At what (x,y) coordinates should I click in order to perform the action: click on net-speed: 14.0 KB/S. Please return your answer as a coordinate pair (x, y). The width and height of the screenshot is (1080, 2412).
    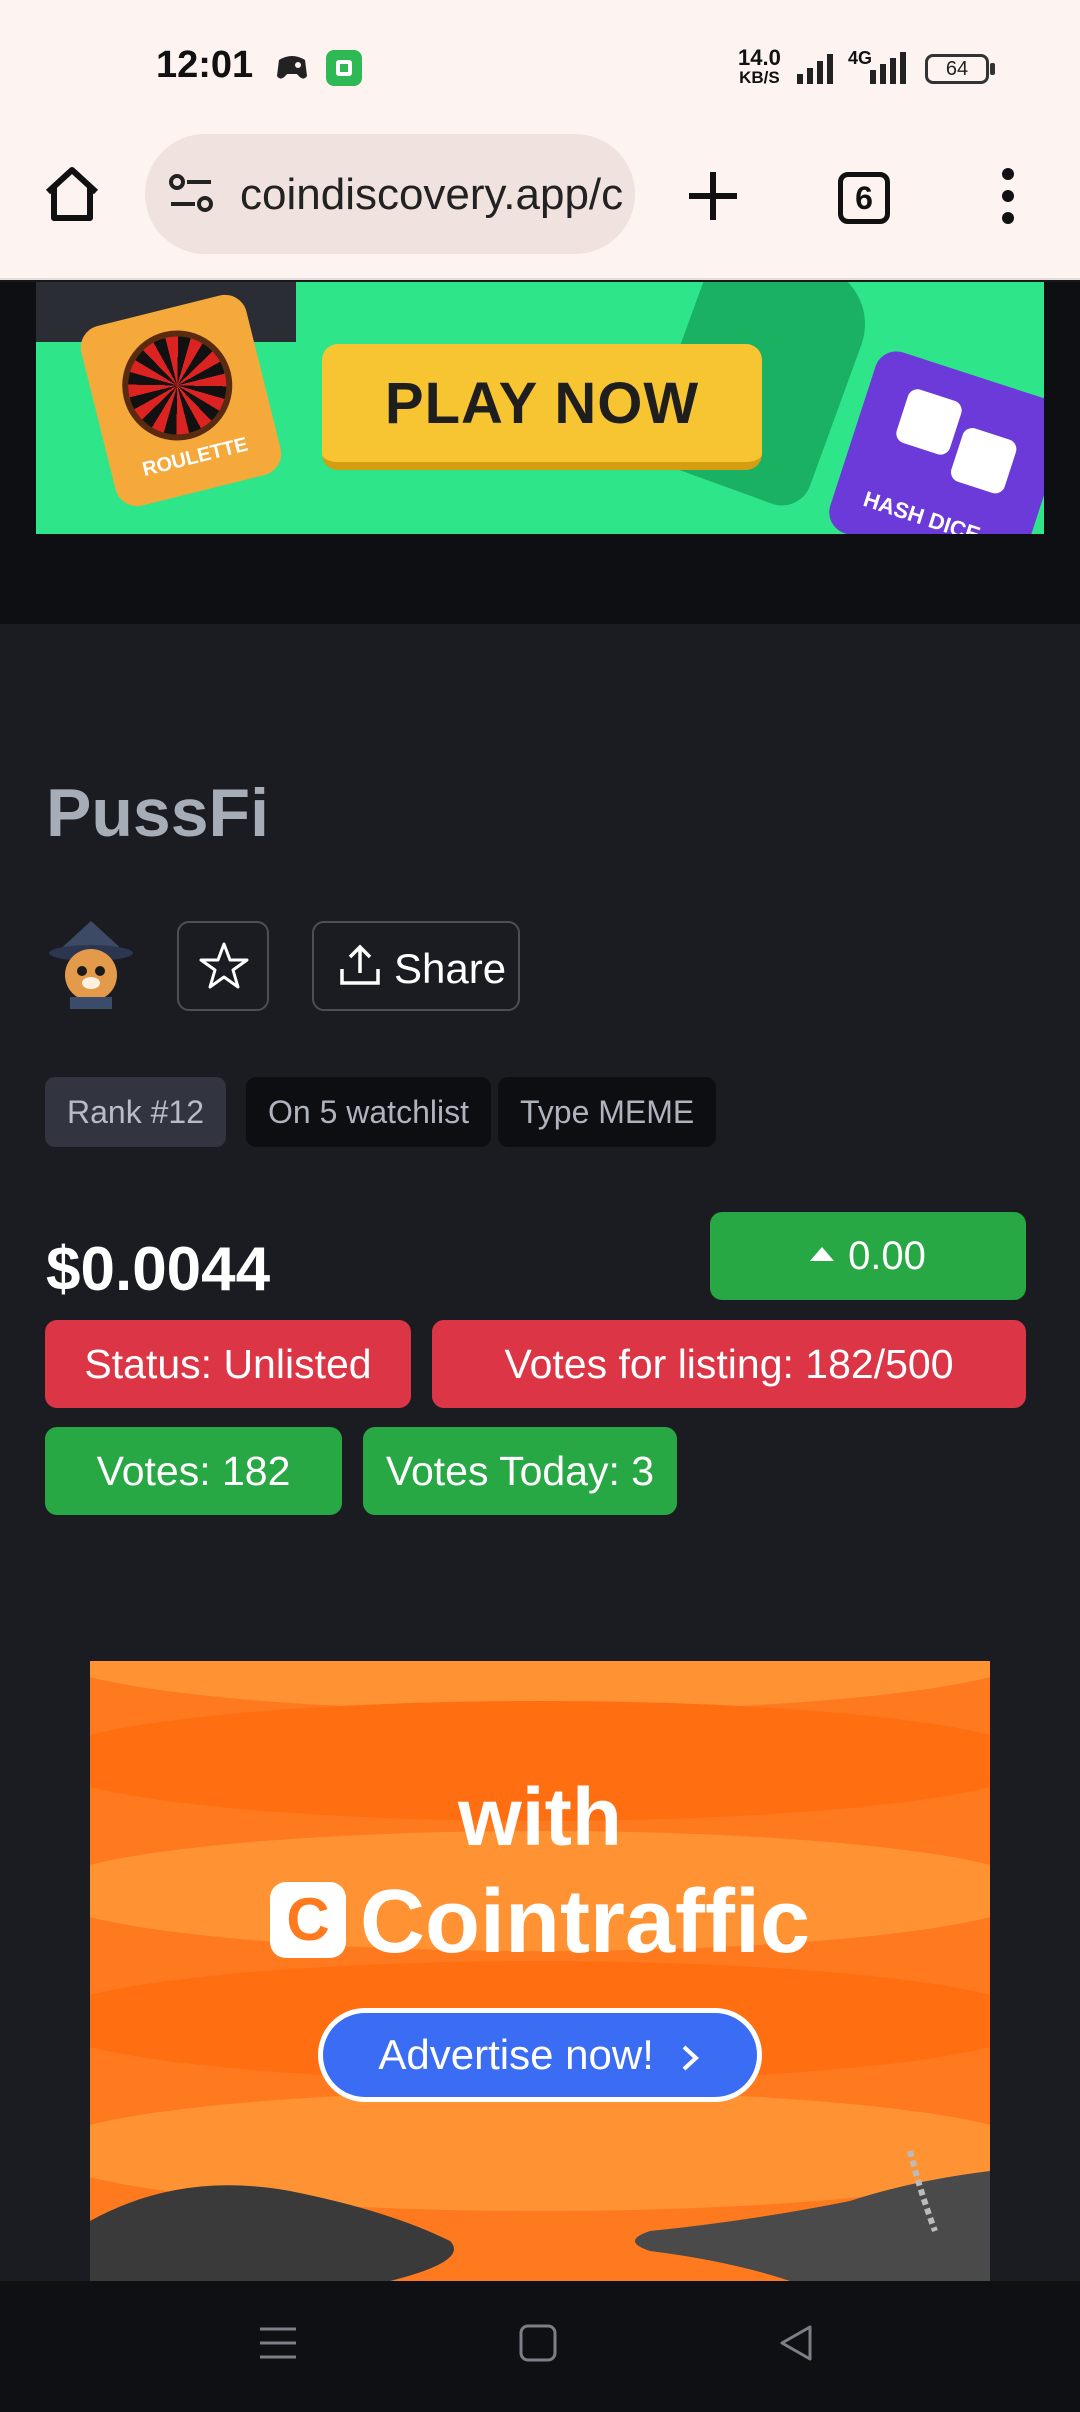
    Looking at the image, I should click on (759, 66).